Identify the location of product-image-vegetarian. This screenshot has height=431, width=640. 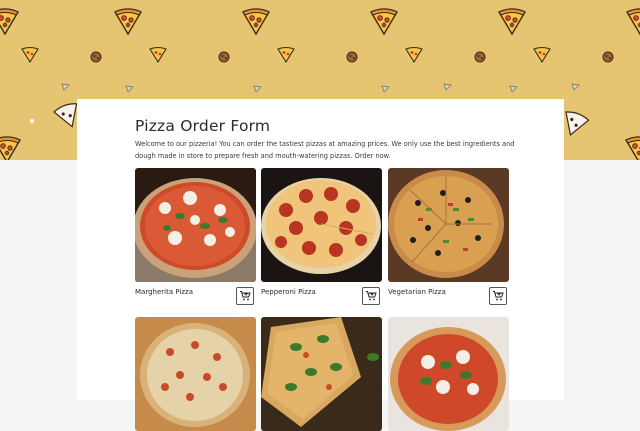
(448, 225).